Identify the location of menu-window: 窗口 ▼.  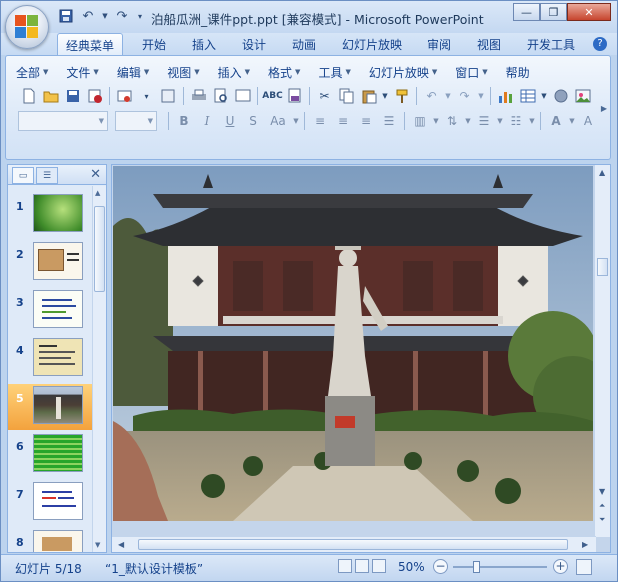
(471, 72).